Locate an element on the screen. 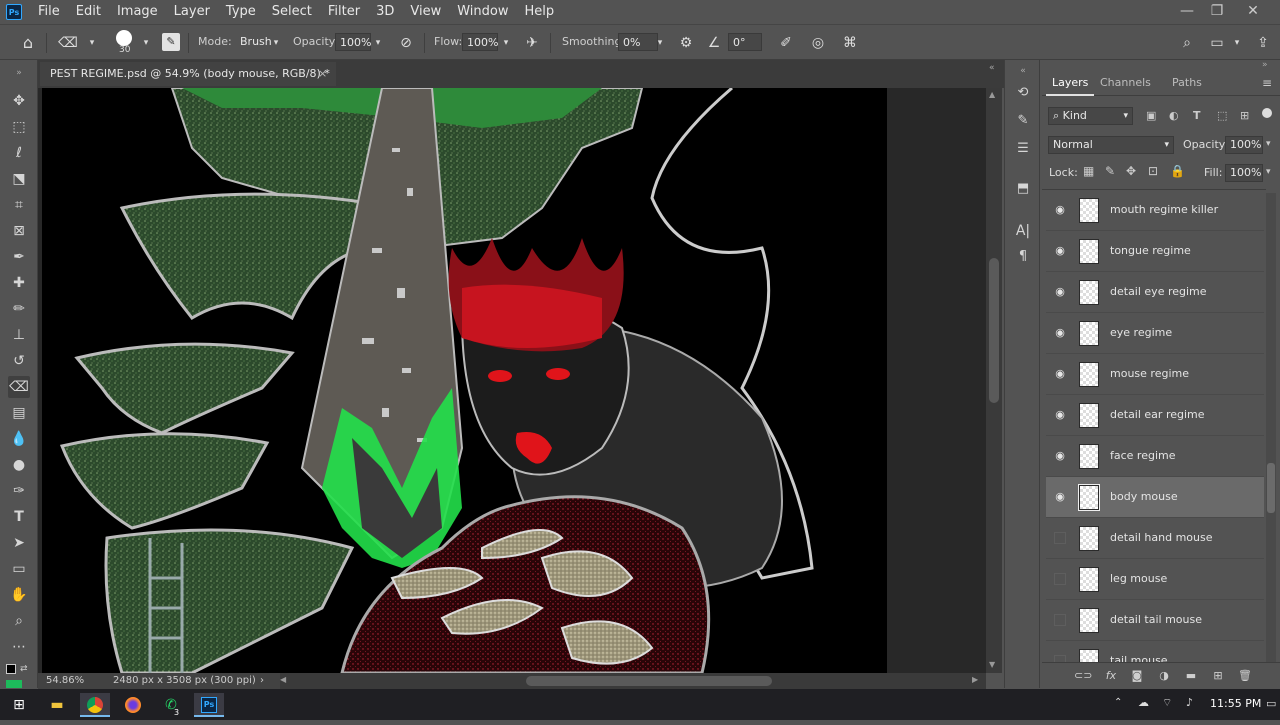 The height and width of the screenshot is (725, 1280). layer-row-selected: ◉ body mouse is located at coordinates (1155, 497).